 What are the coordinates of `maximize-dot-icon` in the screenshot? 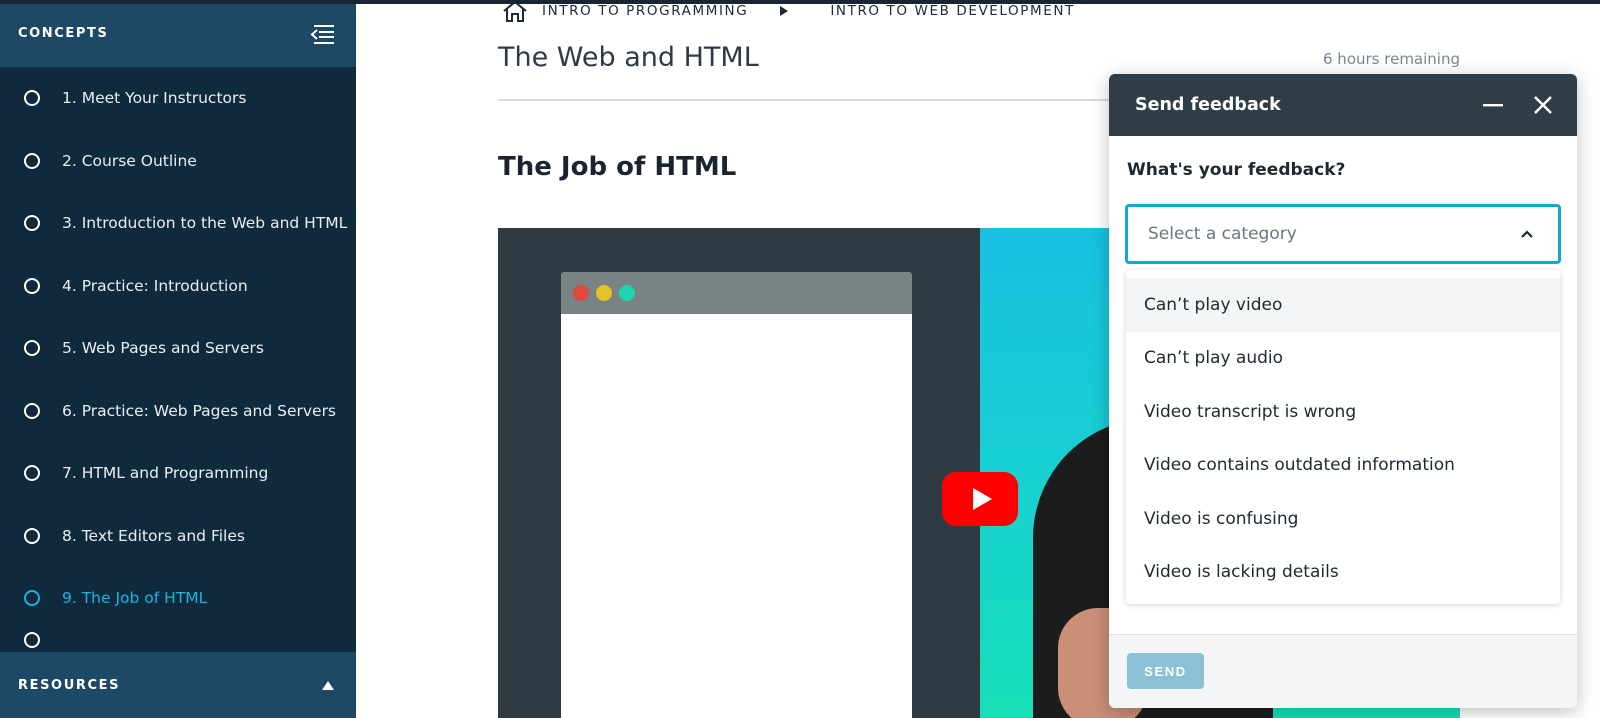 It's located at (627, 293).